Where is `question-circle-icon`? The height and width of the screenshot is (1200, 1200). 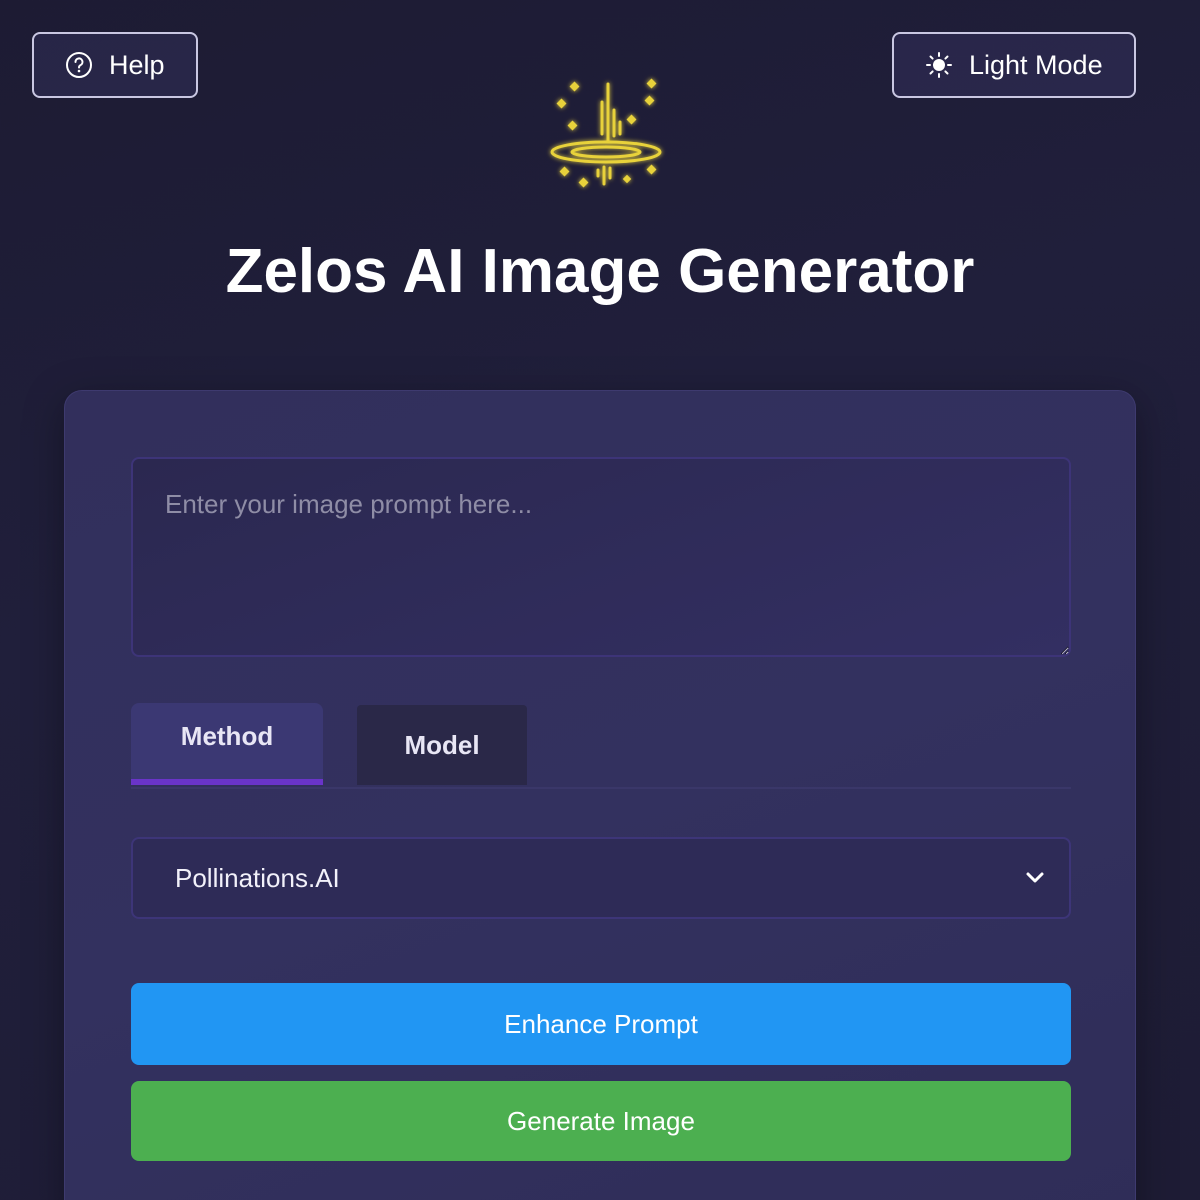 question-circle-icon is located at coordinates (79, 65).